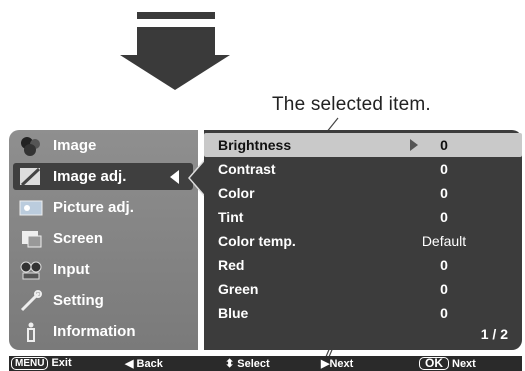 Image resolution: width=525 pixels, height=371 pixels. What do you see at coordinates (464, 364) in the screenshot?
I see `ok-next-label: Next` at bounding box center [464, 364].